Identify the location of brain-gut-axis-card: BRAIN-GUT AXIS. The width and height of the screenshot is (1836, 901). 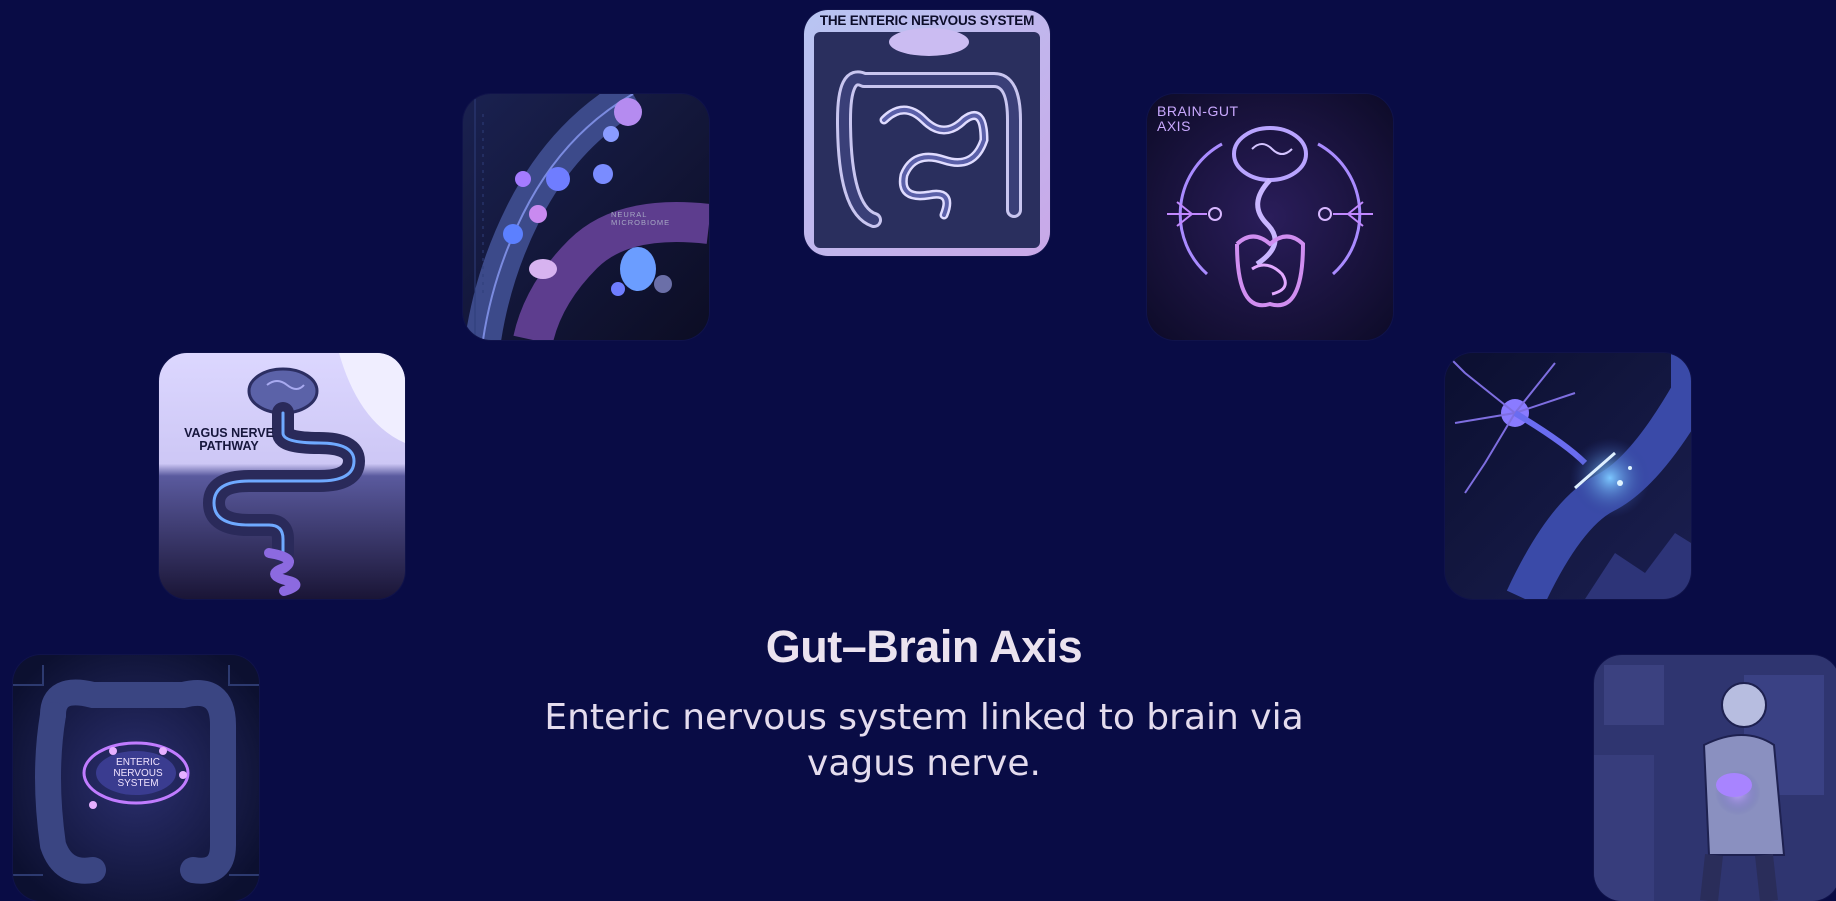
(1270, 217).